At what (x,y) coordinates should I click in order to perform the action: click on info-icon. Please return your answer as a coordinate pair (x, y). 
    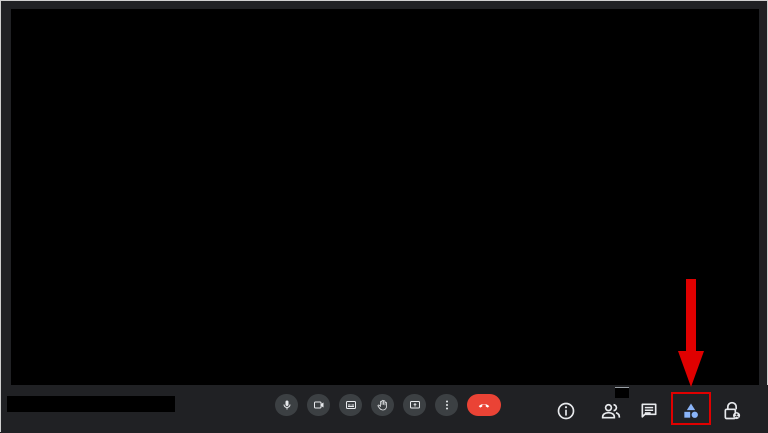
    Looking at the image, I should click on (566, 411).